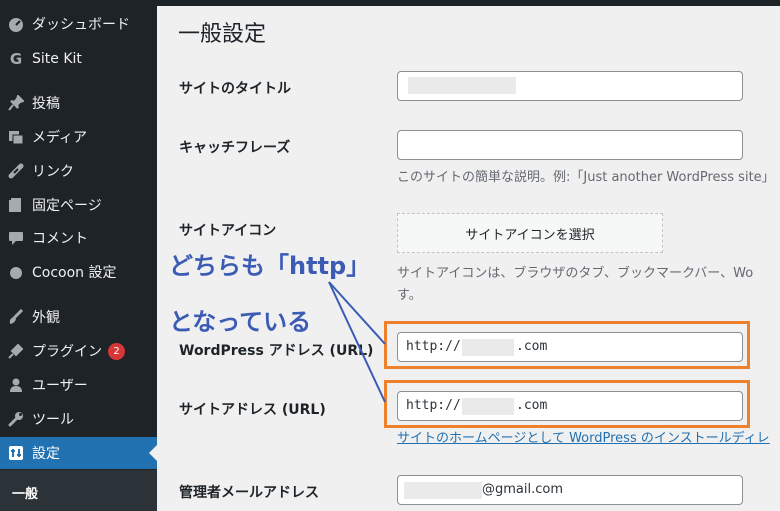 The width and height of the screenshot is (780, 511). Describe the element at coordinates (116, 351) in the screenshot. I see `update-count-badge: 2` at that location.